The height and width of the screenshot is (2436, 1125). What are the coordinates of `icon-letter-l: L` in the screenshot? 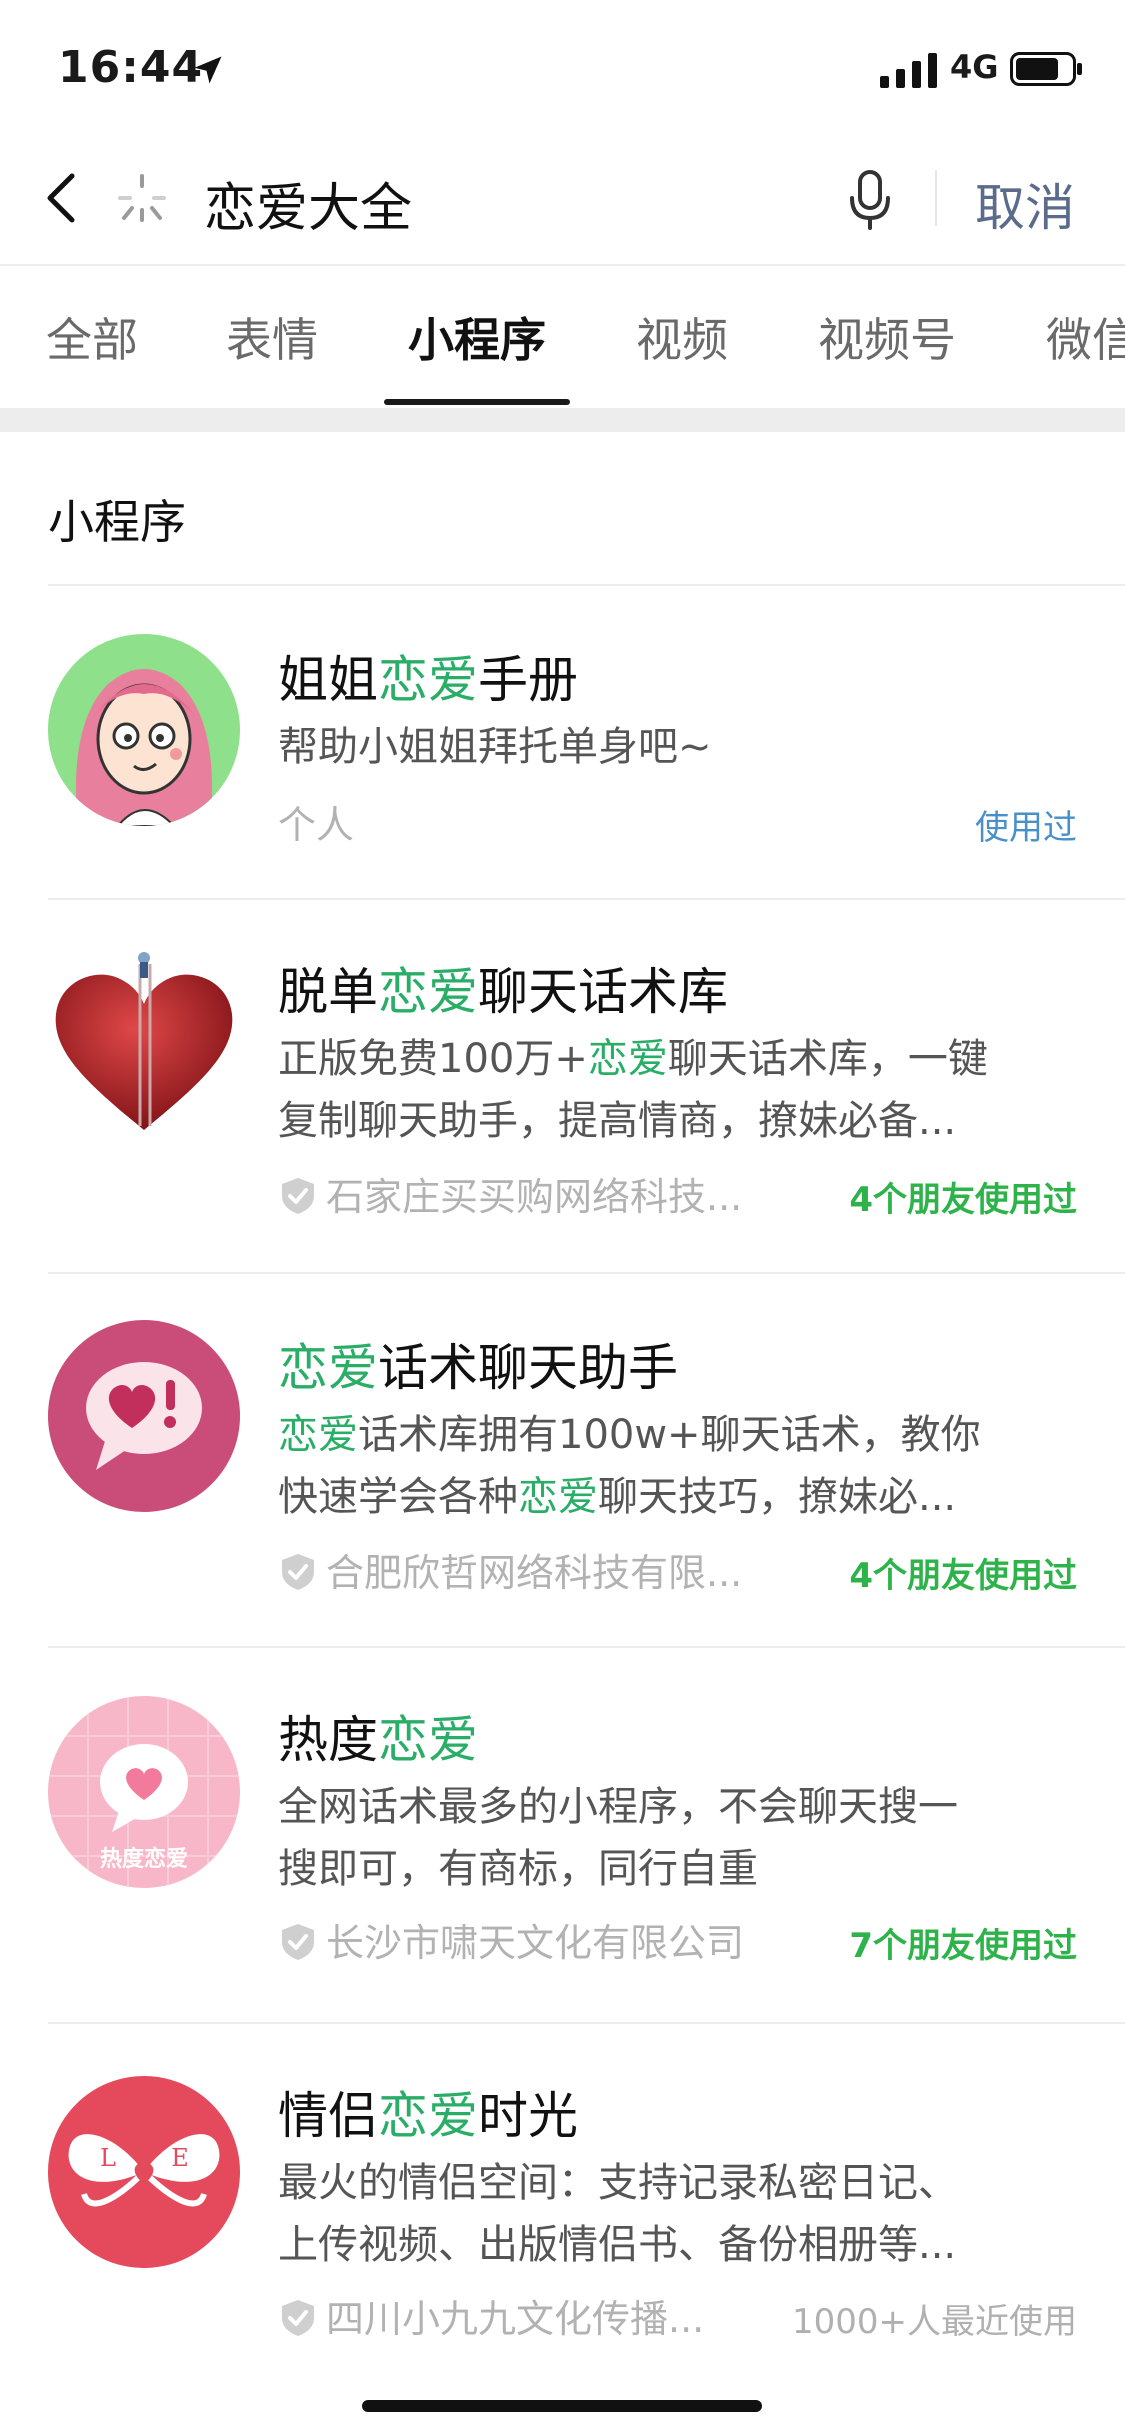 It's located at (108, 2158).